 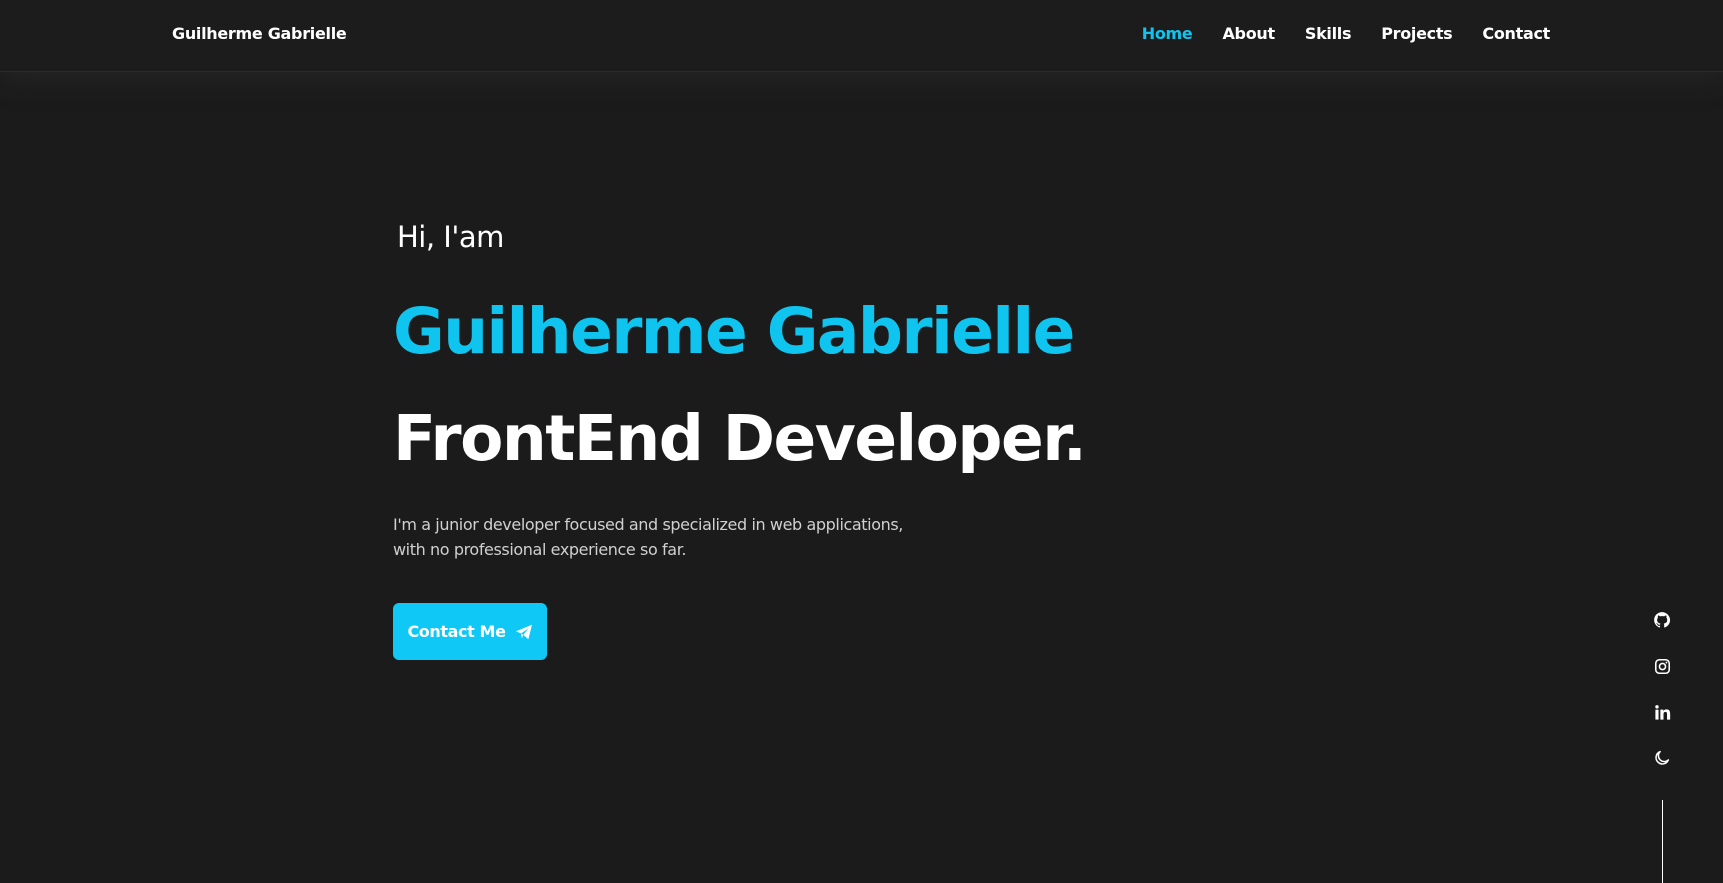 What do you see at coordinates (259, 33) in the screenshot?
I see `site-logo: Guilherme Gabrielle` at bounding box center [259, 33].